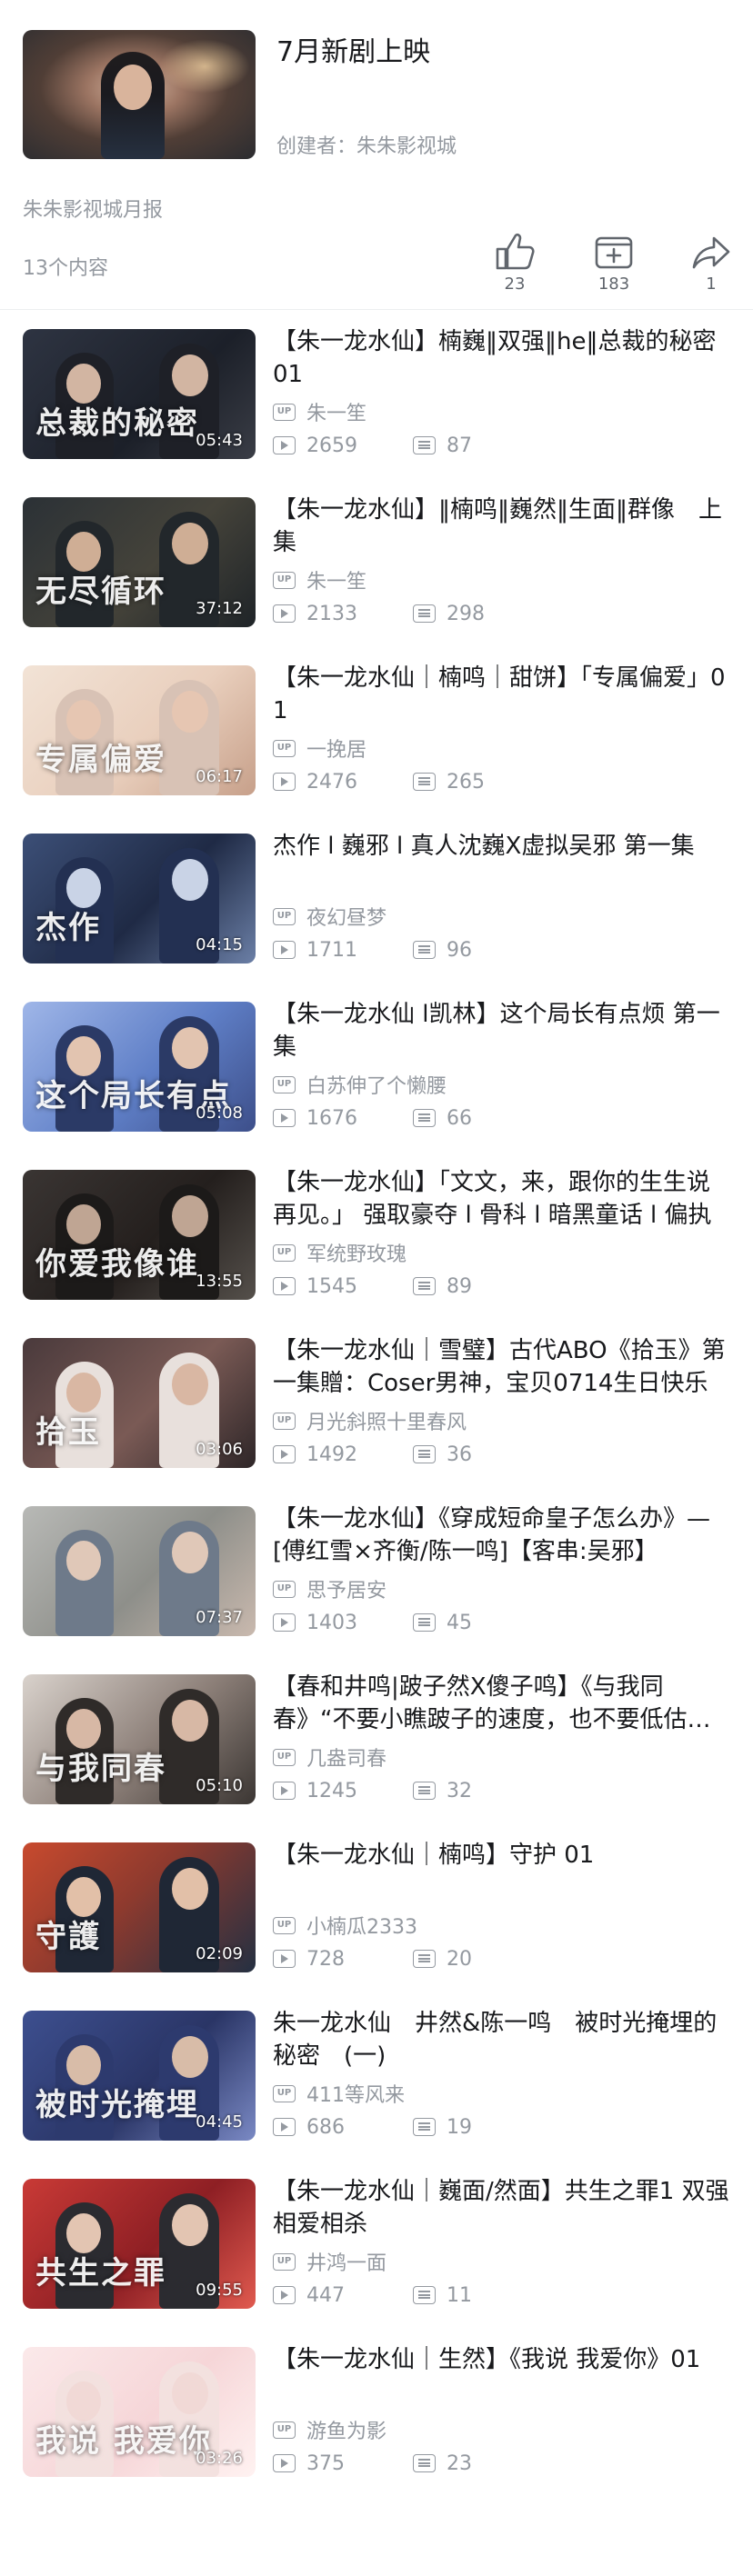  What do you see at coordinates (219, 2458) in the screenshot?
I see `video-duration: 03:26` at bounding box center [219, 2458].